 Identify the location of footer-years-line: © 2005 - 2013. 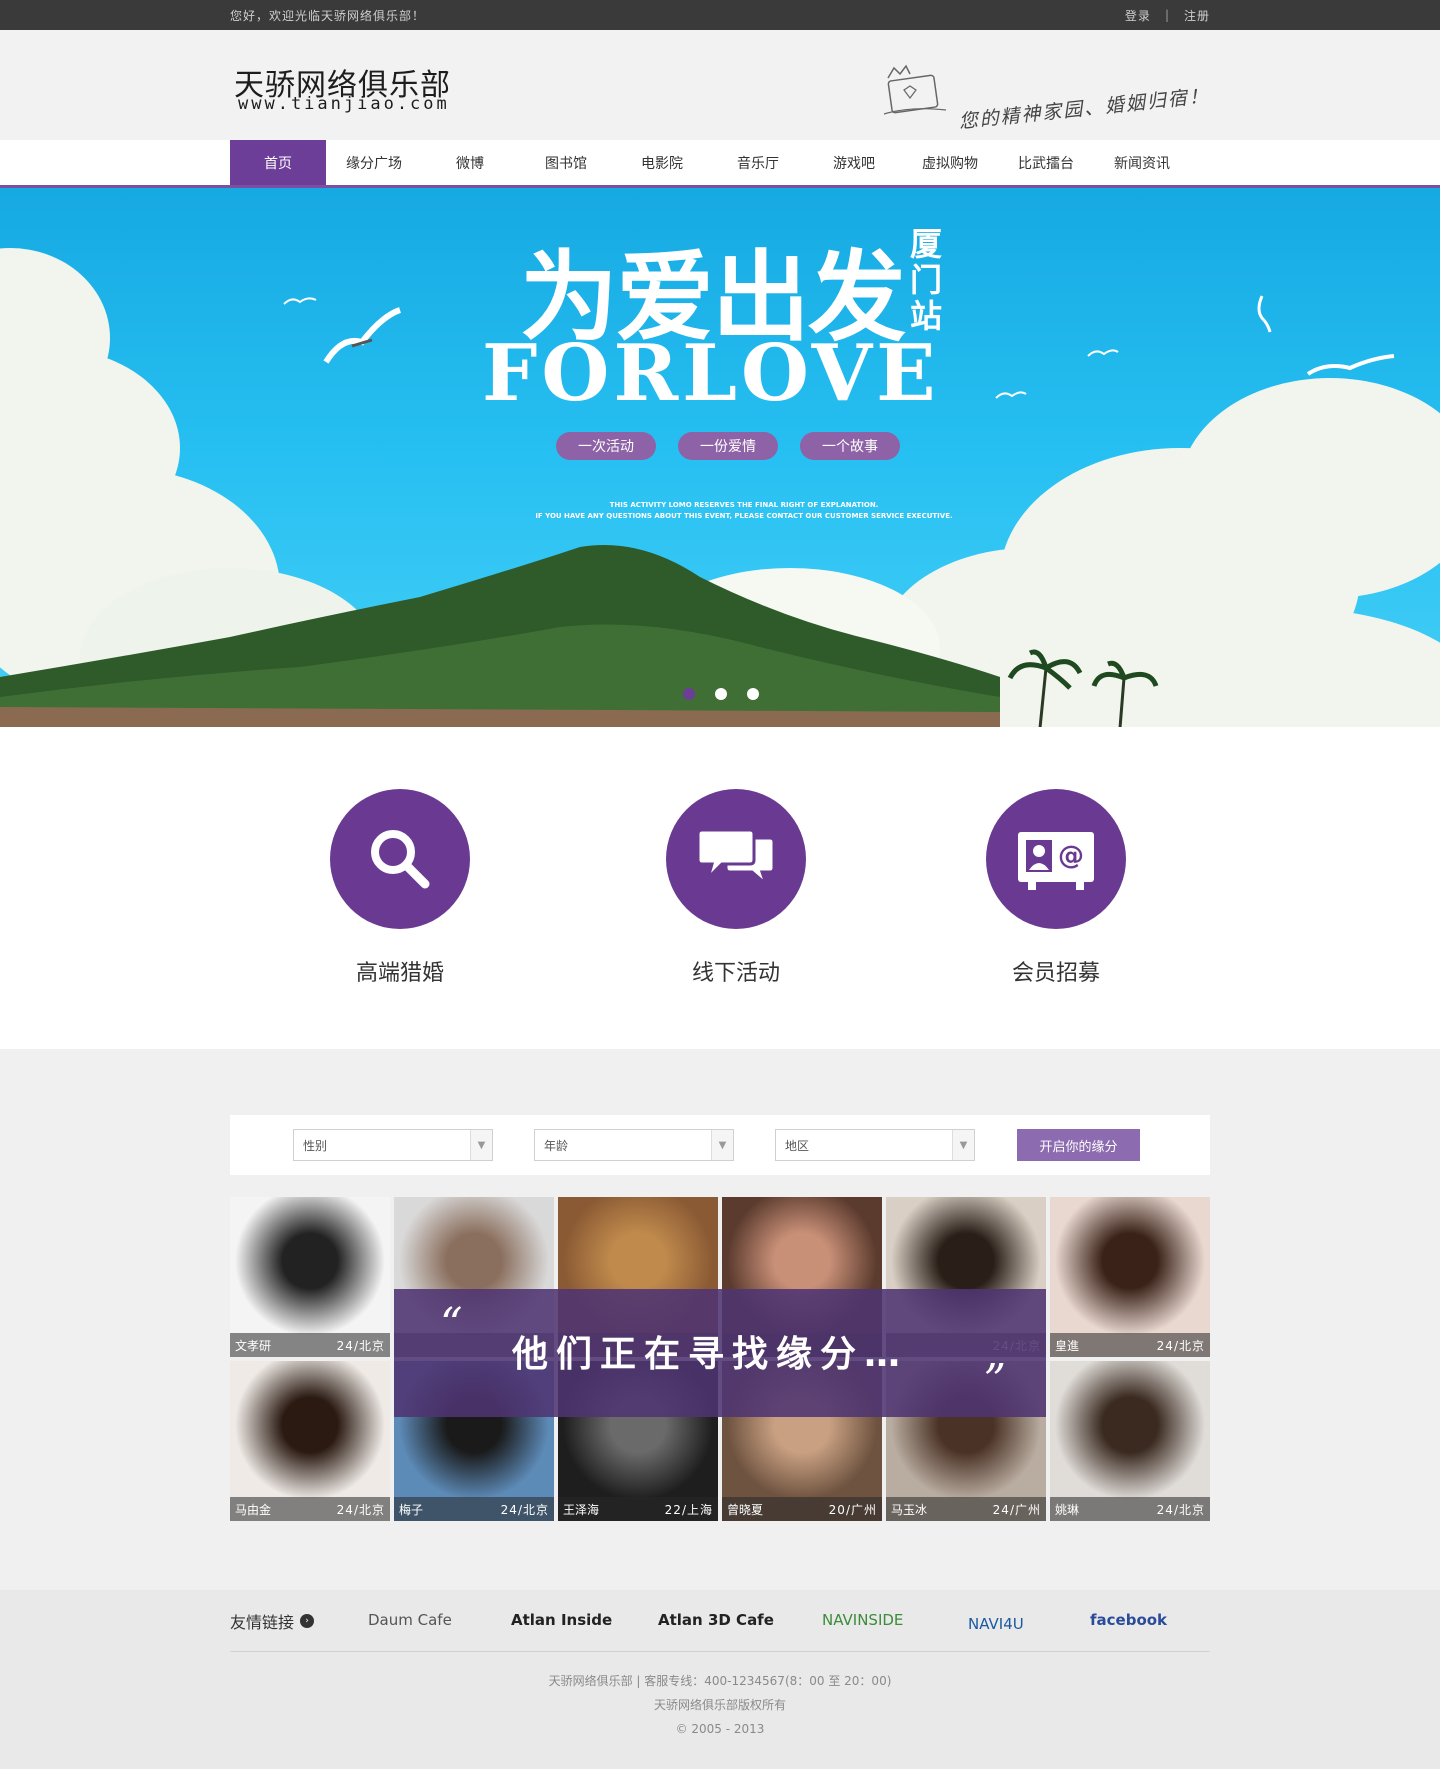
(720, 1729).